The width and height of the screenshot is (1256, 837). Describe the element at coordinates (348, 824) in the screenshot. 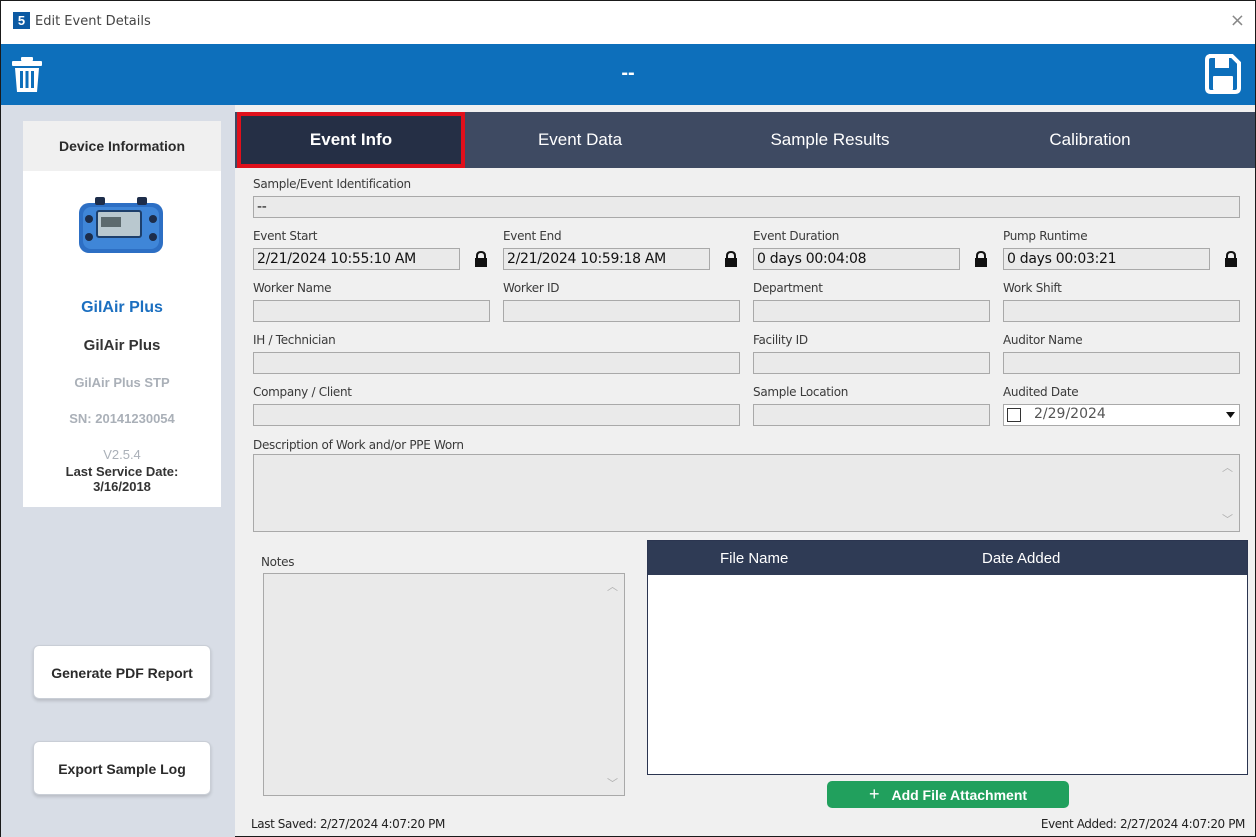

I see `last-saved: Last Saved: 2/27/2024 4:07:20 PM` at that location.